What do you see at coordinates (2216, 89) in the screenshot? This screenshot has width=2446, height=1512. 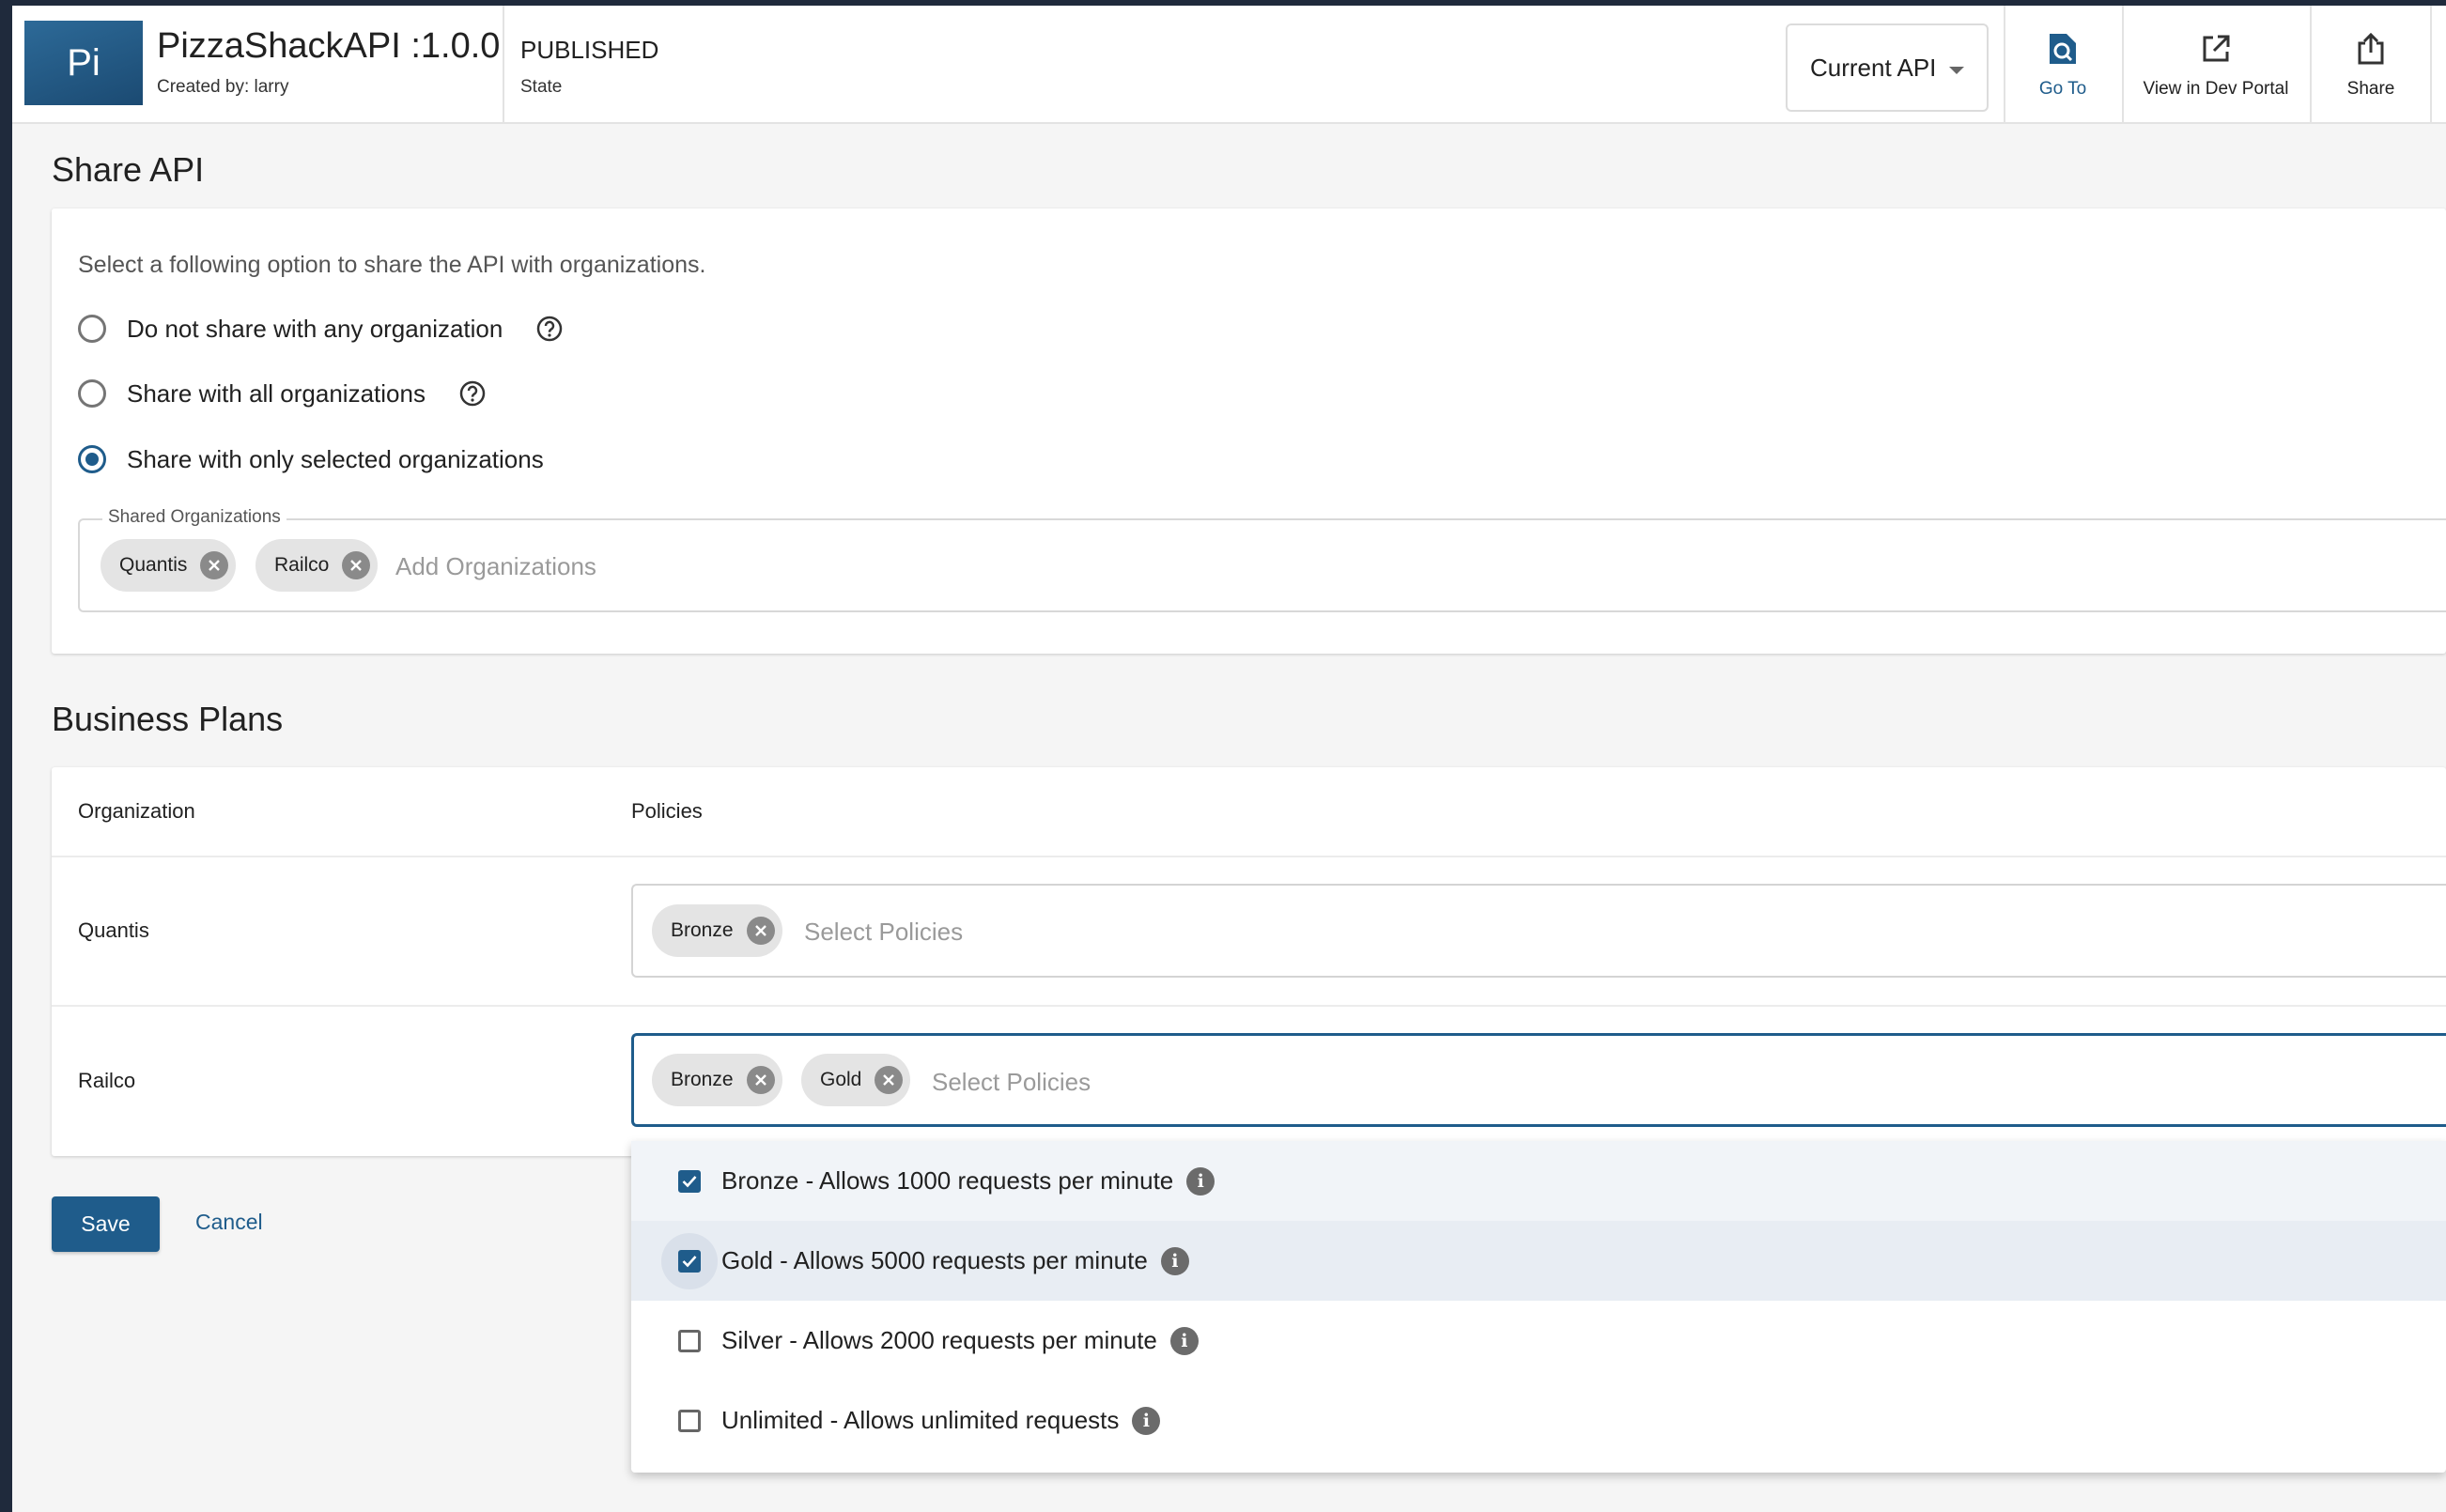 I see `view-in-dev-portal-label: View in Dev Portal` at bounding box center [2216, 89].